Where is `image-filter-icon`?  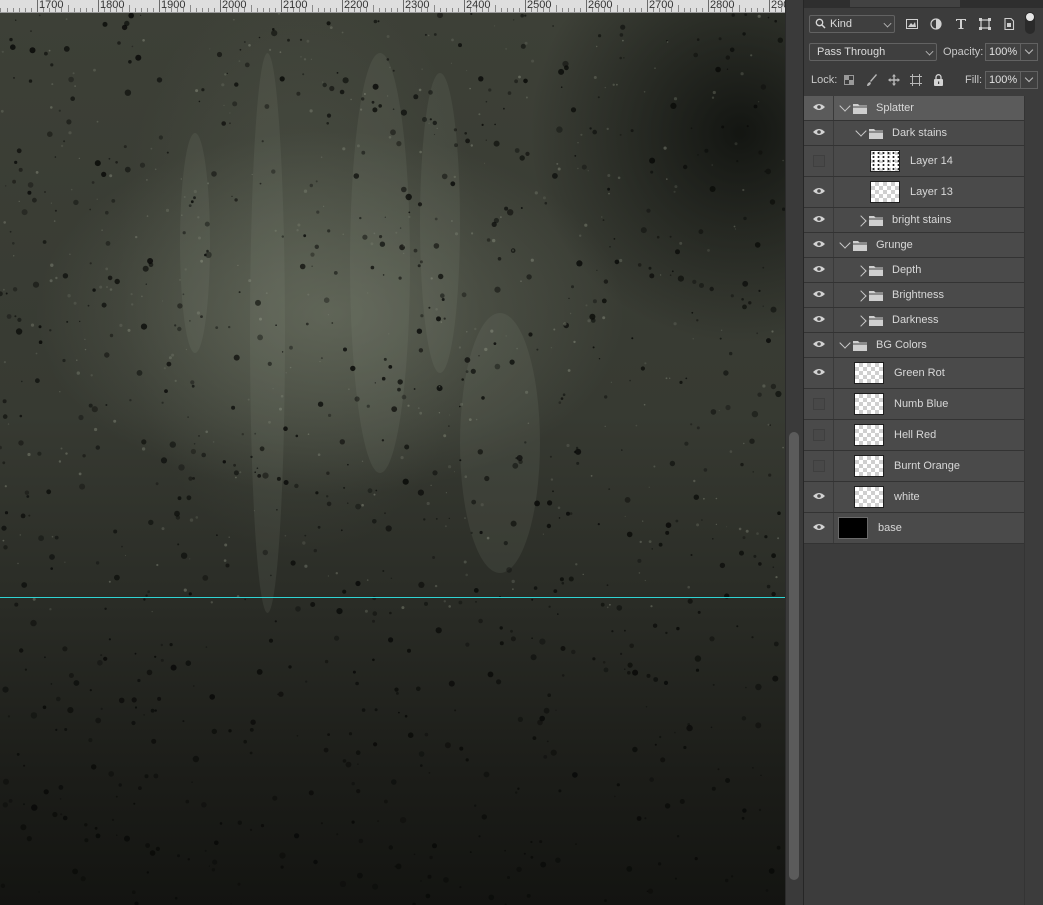
image-filter-icon is located at coordinates (912, 24).